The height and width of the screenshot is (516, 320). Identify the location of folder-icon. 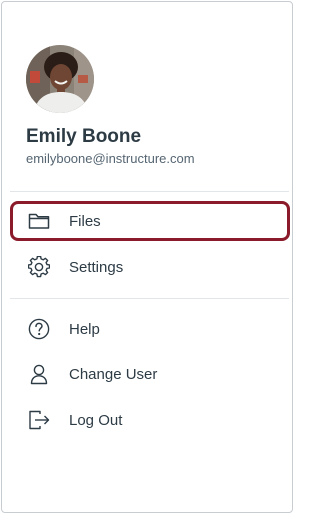
(39, 221).